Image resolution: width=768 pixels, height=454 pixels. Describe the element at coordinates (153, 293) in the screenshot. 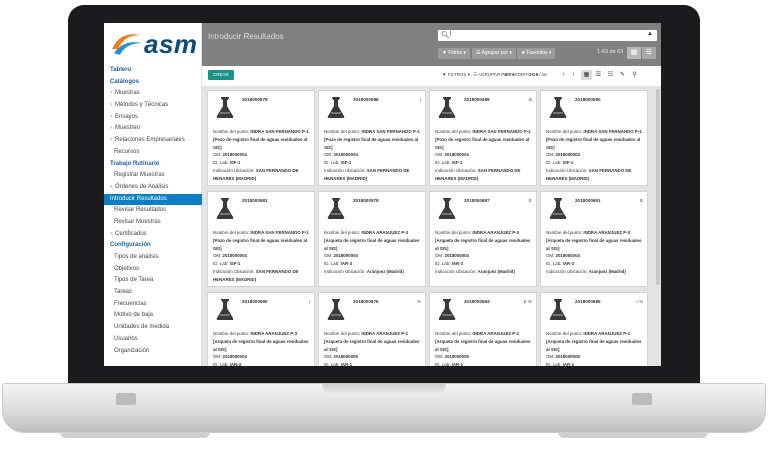

I see `sidebar-item-19: Tareas` at that location.